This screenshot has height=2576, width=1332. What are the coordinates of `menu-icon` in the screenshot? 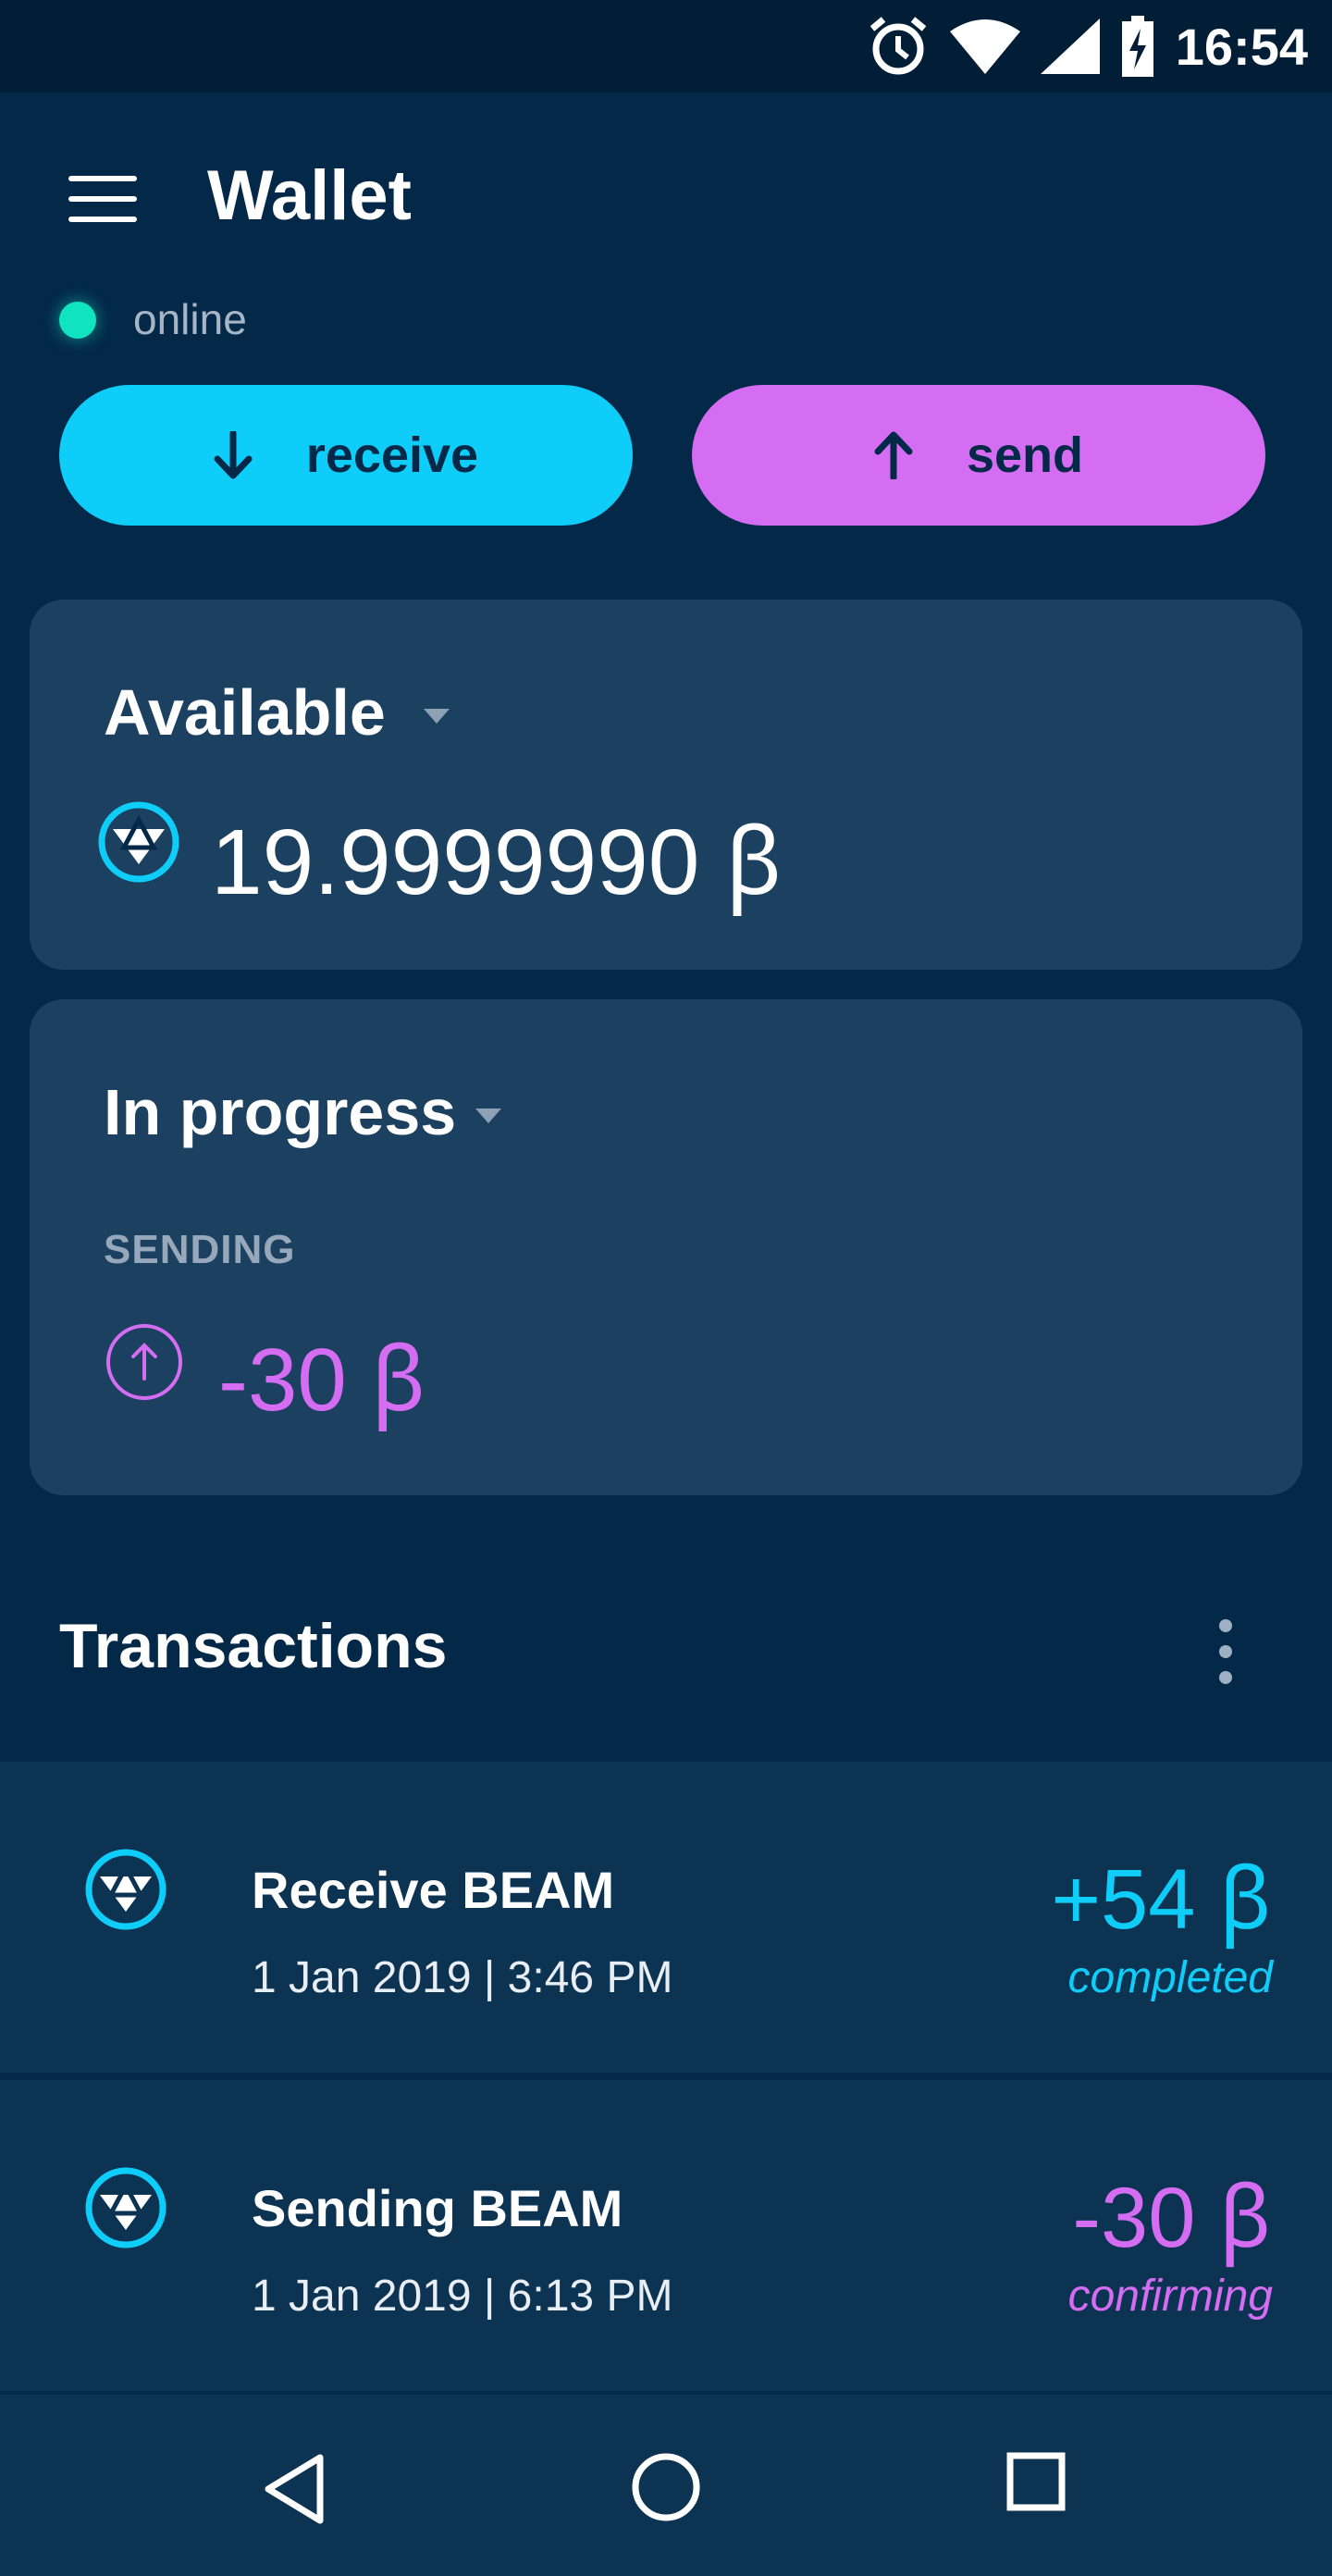 It's located at (103, 199).